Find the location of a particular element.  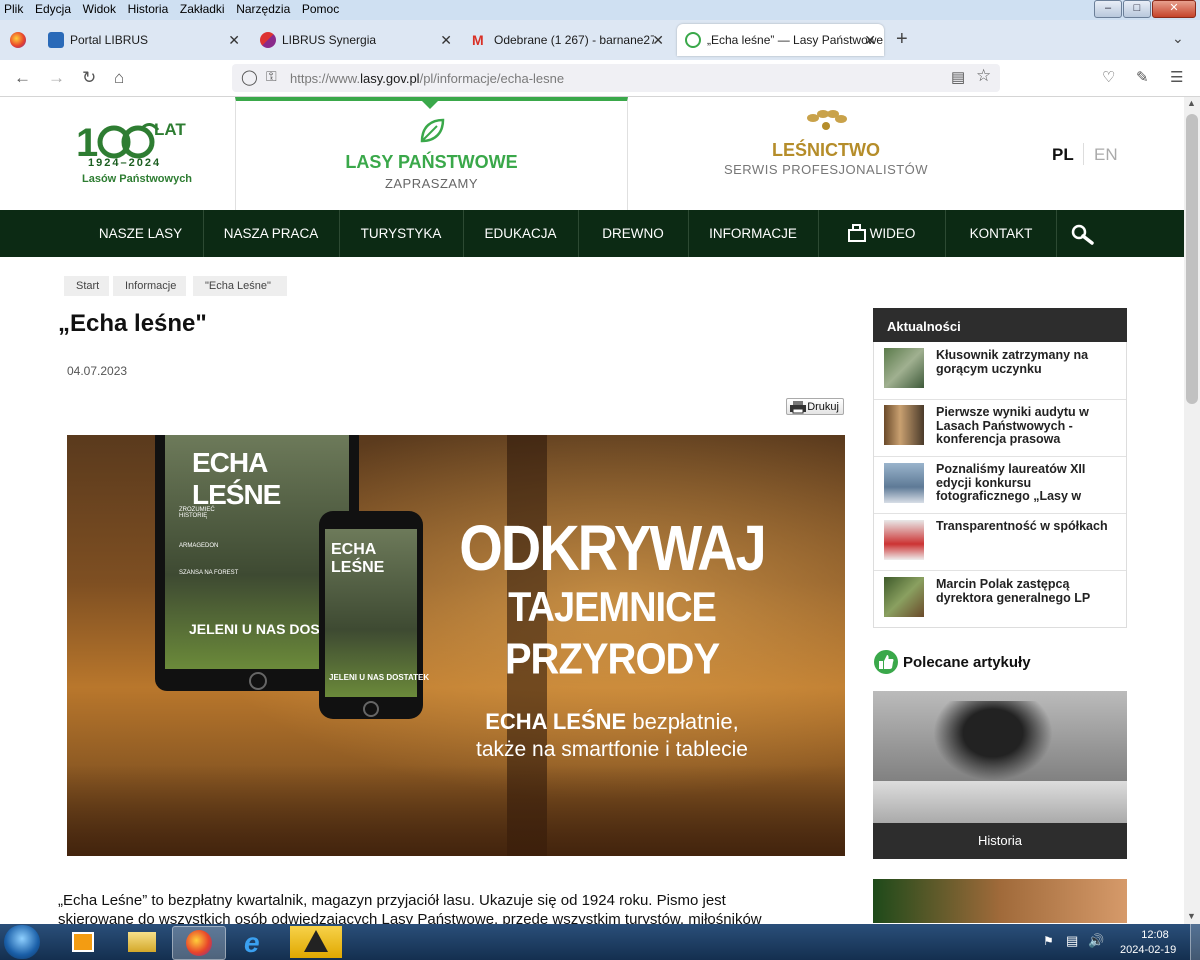

lang-pl-link: PL is located at coordinates (1063, 155).